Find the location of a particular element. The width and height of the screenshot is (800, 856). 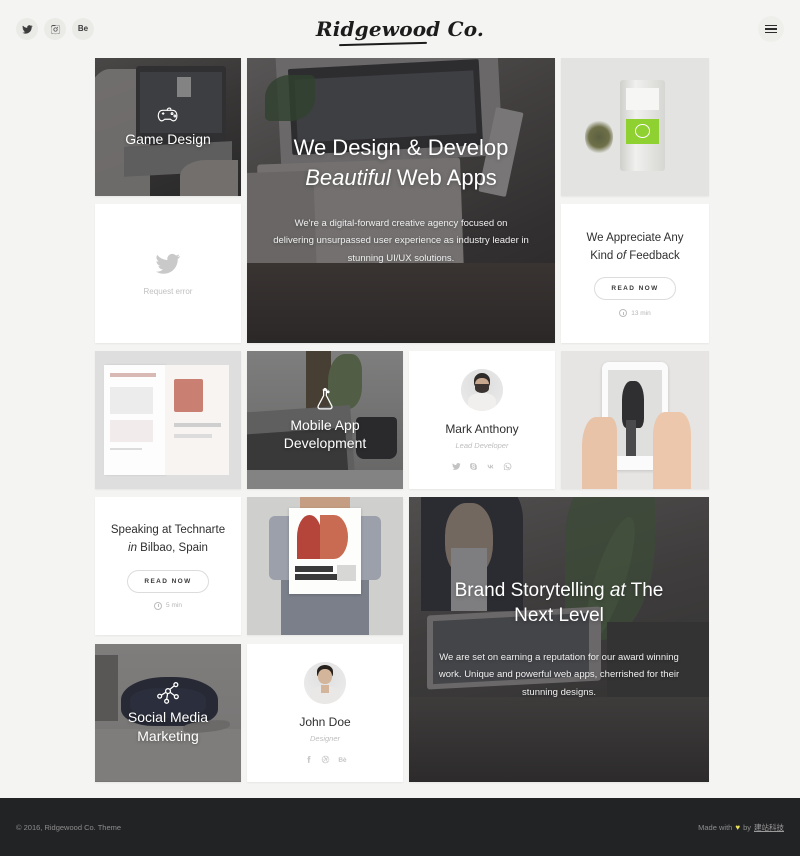

feedback-title-em: of is located at coordinates (621, 255).